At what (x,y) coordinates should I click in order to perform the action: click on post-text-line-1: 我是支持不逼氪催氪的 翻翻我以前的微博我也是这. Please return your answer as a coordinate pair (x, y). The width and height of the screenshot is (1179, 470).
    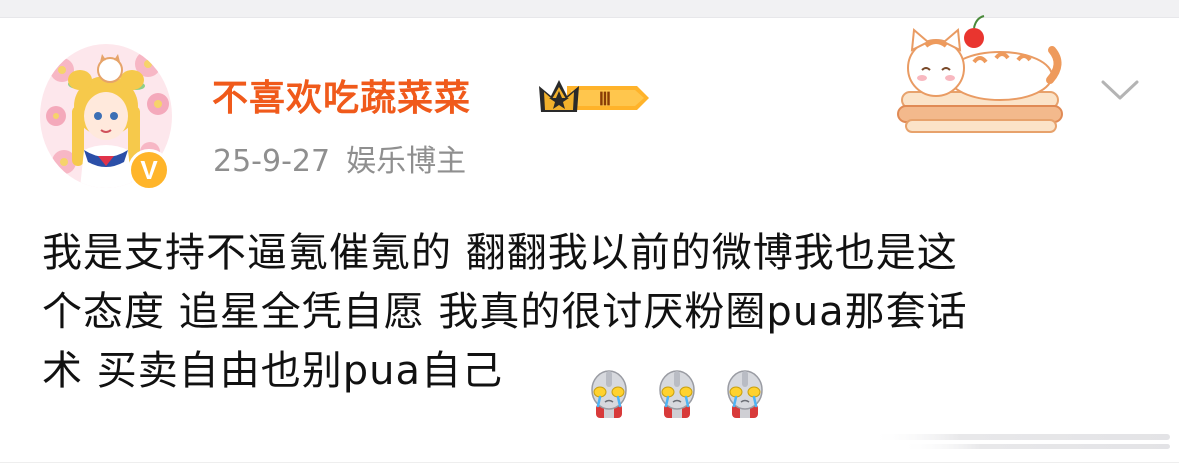
    Looking at the image, I should click on (500, 253).